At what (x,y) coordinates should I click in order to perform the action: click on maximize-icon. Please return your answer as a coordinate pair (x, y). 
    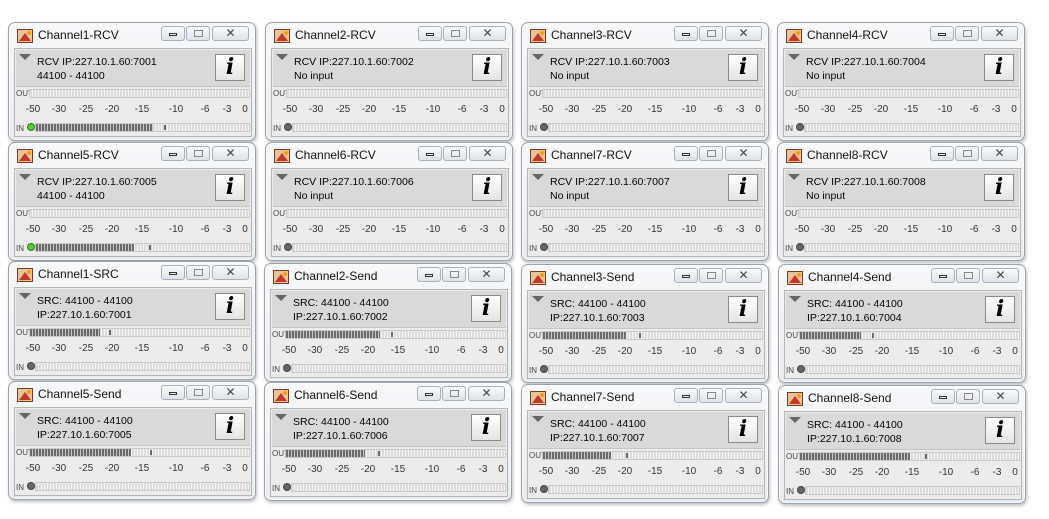
    Looking at the image, I should click on (711, 275).